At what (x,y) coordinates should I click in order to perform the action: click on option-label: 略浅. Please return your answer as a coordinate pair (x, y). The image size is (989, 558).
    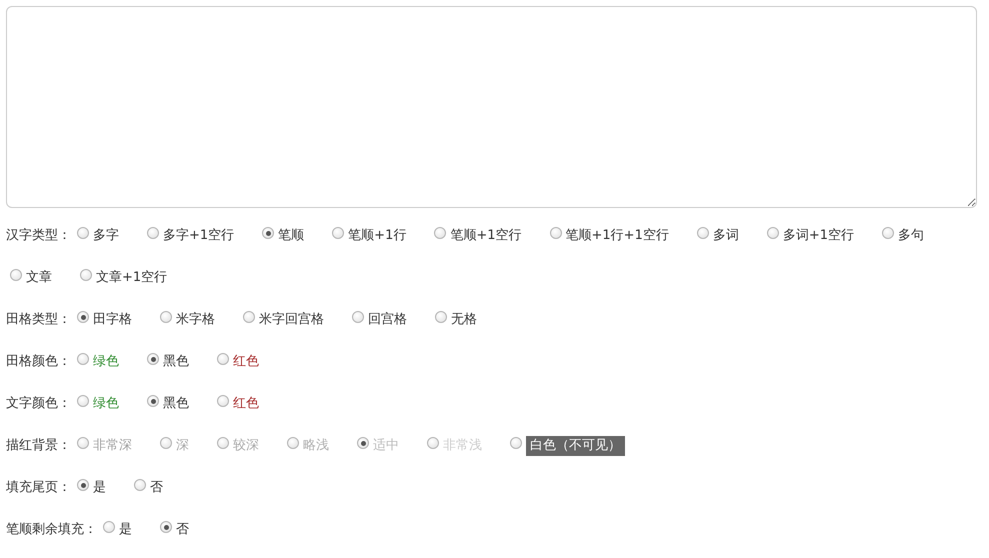
    Looking at the image, I should click on (316, 446).